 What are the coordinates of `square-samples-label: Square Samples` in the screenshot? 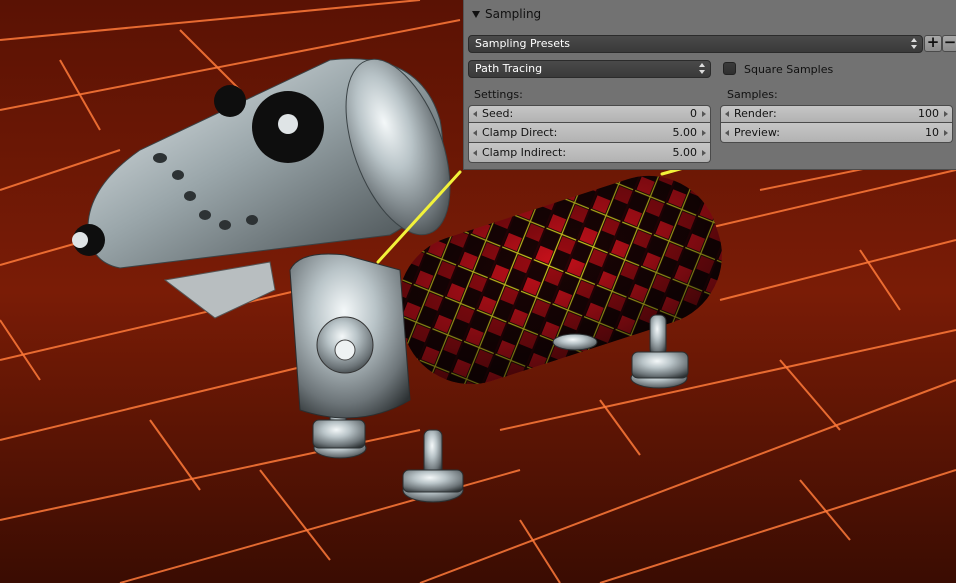 It's located at (789, 69).